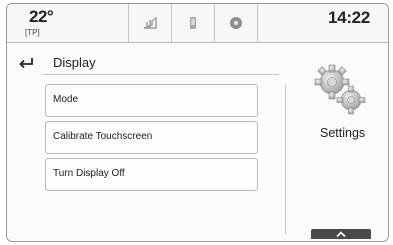 The height and width of the screenshot is (245, 393). What do you see at coordinates (32, 32) in the screenshot?
I see `temperature-mode: [TP]` at bounding box center [32, 32].